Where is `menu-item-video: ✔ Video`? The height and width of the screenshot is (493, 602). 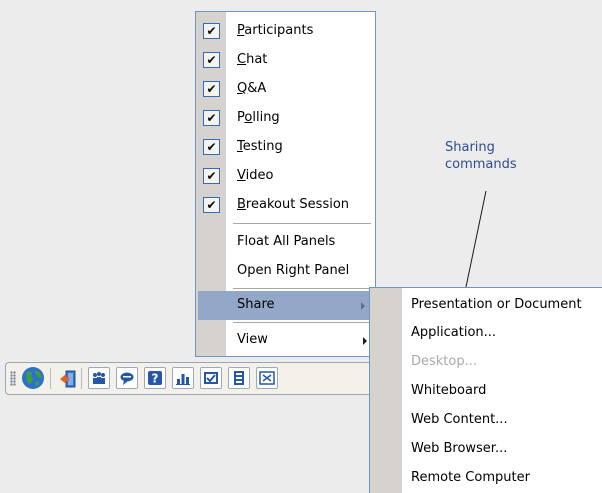 menu-item-video: ✔ Video is located at coordinates (285, 176).